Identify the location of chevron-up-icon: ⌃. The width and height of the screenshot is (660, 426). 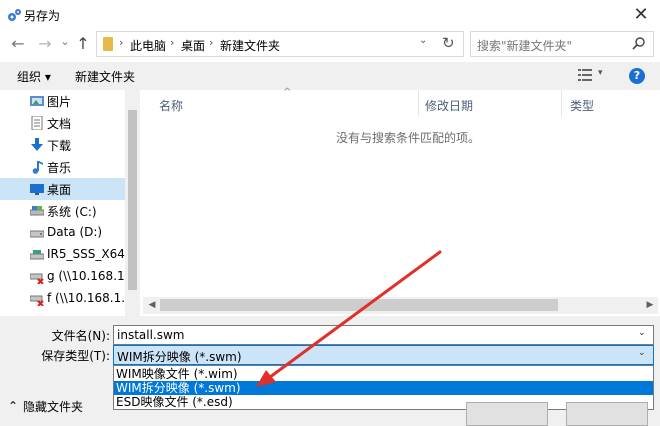
(13, 406).